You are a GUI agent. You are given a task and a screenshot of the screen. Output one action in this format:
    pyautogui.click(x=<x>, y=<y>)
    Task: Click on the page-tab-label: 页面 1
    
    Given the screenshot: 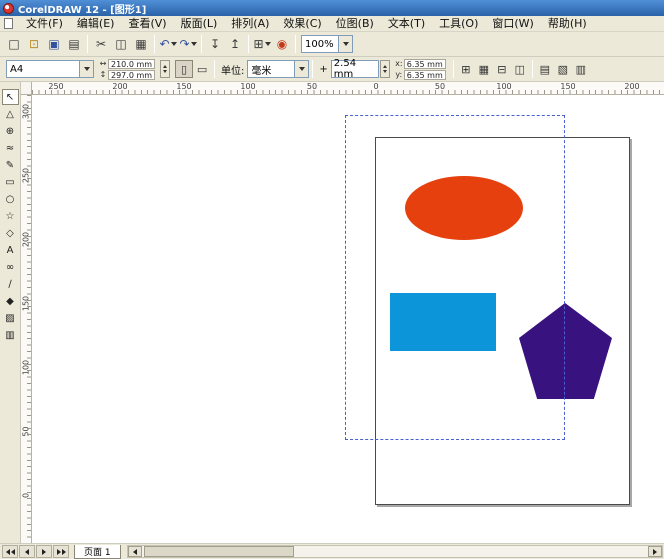 What is the action you would take?
    pyautogui.click(x=97, y=552)
    